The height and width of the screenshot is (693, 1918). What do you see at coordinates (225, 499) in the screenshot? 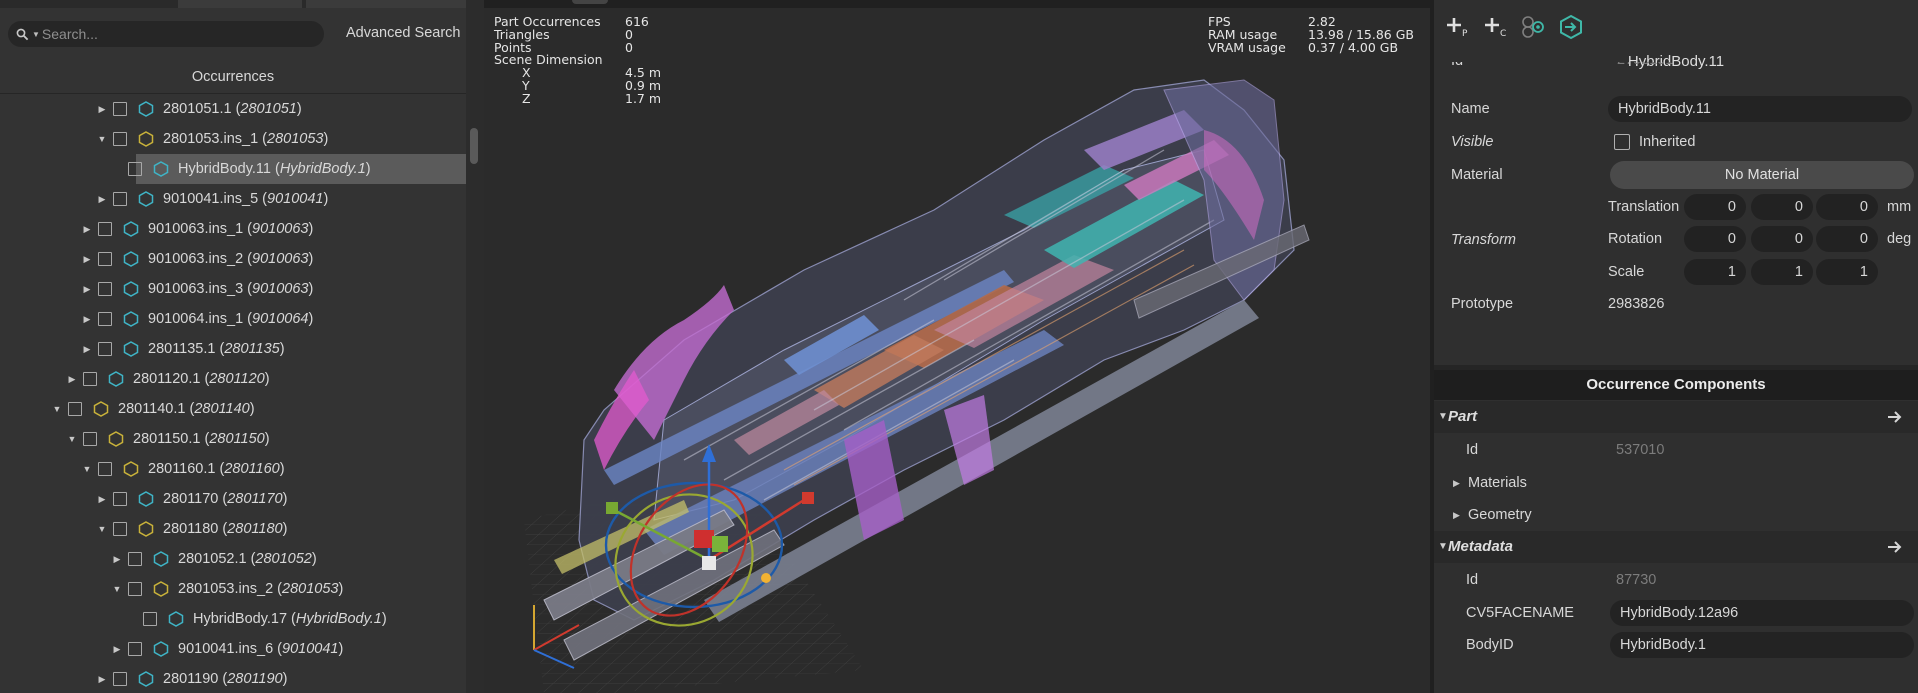
I see `tree-row-label: 2801170 (2801170)` at bounding box center [225, 499].